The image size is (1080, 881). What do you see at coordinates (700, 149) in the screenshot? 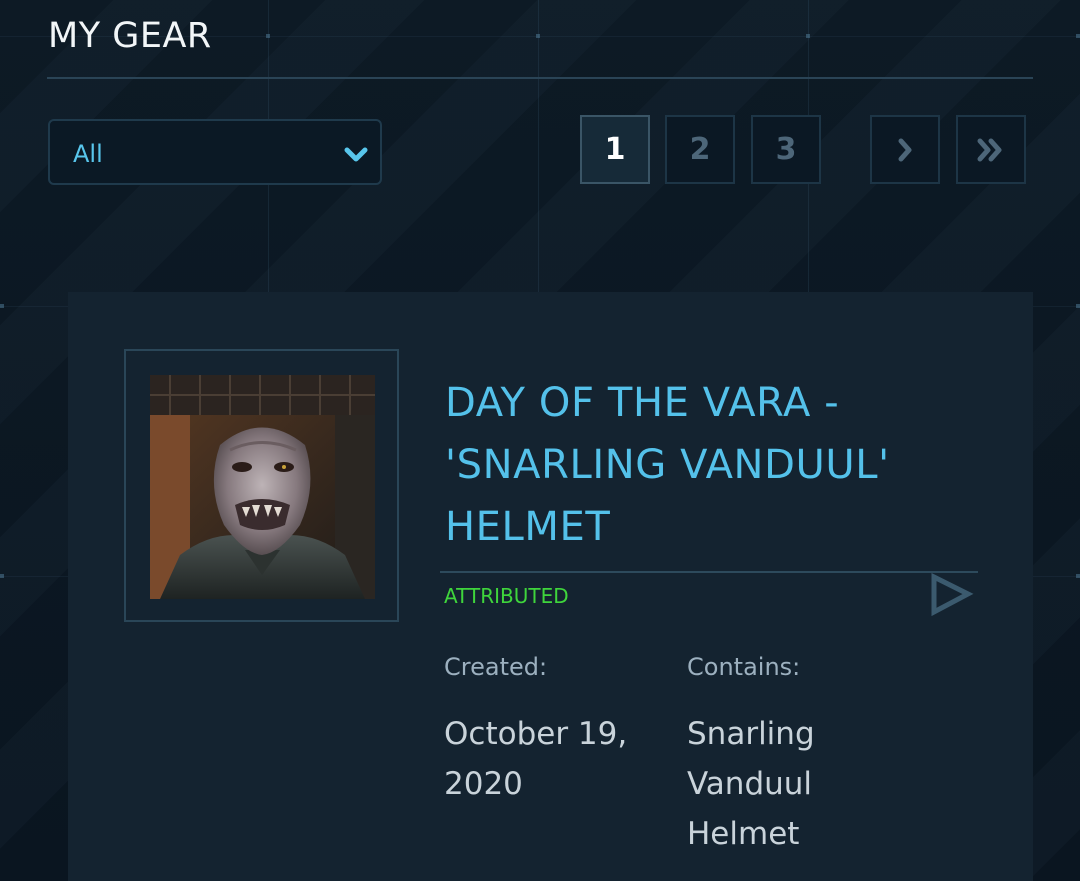
I see `page-button-2: 2` at bounding box center [700, 149].